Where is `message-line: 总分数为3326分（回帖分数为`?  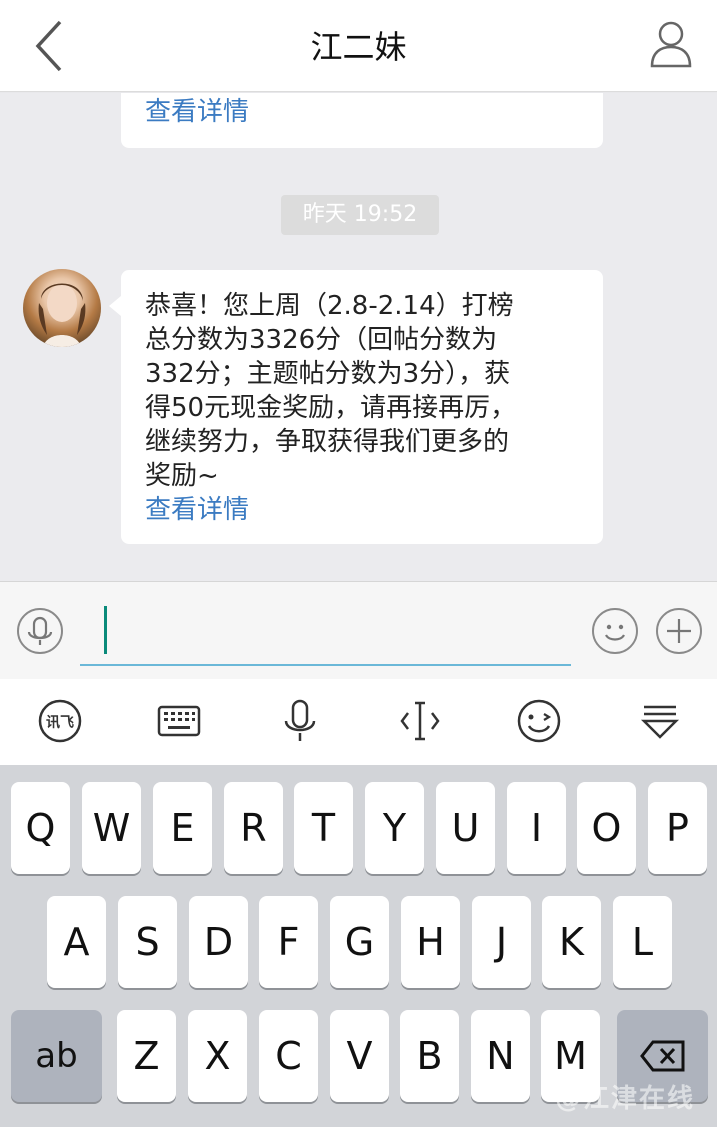
message-line: 总分数为3326分（回帖分数为 is located at coordinates (321, 340).